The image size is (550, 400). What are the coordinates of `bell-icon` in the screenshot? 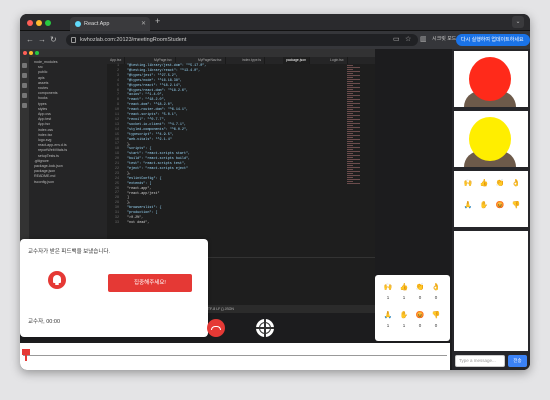 It's located at (57, 280).